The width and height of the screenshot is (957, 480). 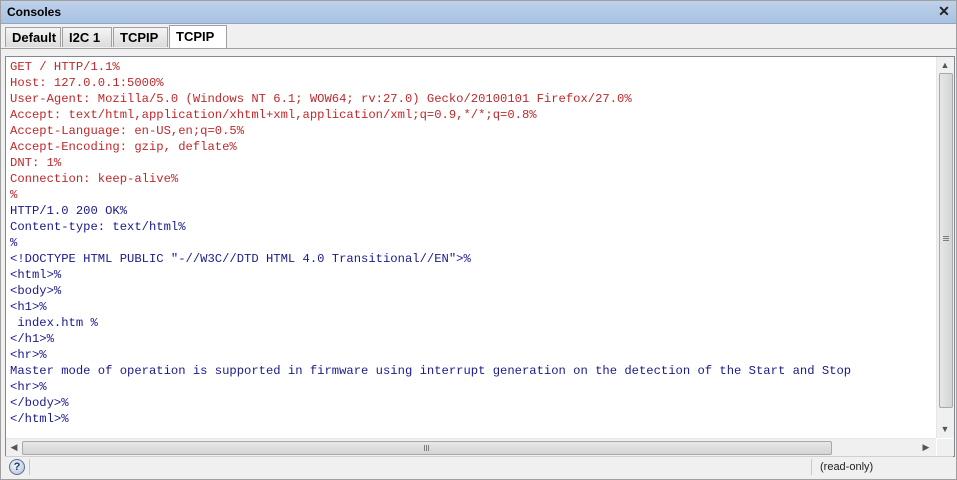 What do you see at coordinates (945, 447) in the screenshot?
I see `scrollbar-corner` at bounding box center [945, 447].